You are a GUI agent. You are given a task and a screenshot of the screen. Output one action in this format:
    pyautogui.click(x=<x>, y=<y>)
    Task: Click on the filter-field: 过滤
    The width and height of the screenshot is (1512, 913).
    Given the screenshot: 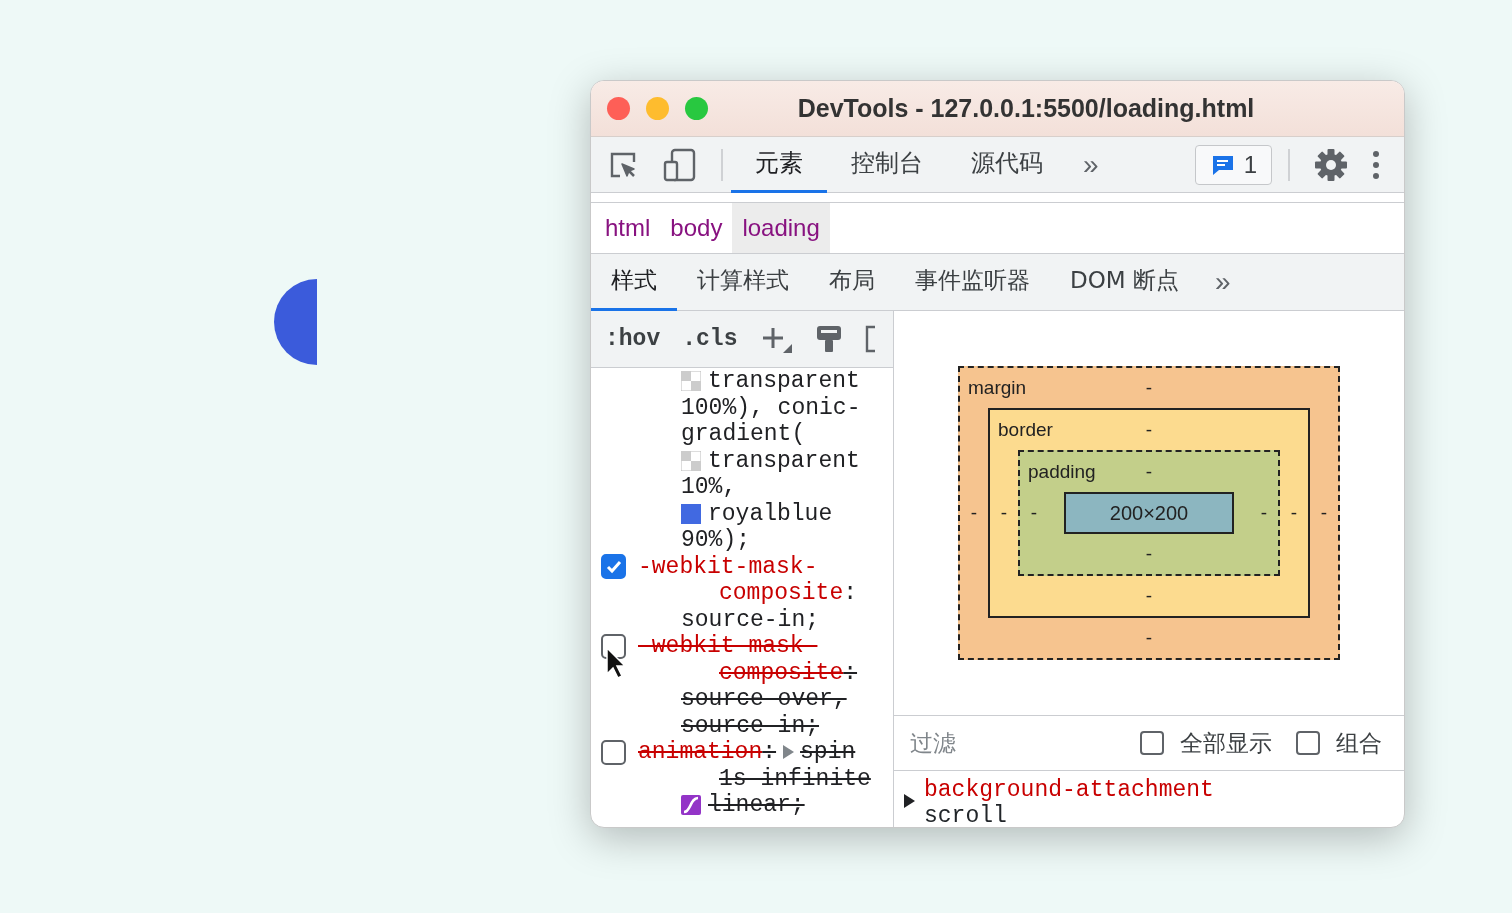 What is the action you would take?
    pyautogui.click(x=1016, y=743)
    